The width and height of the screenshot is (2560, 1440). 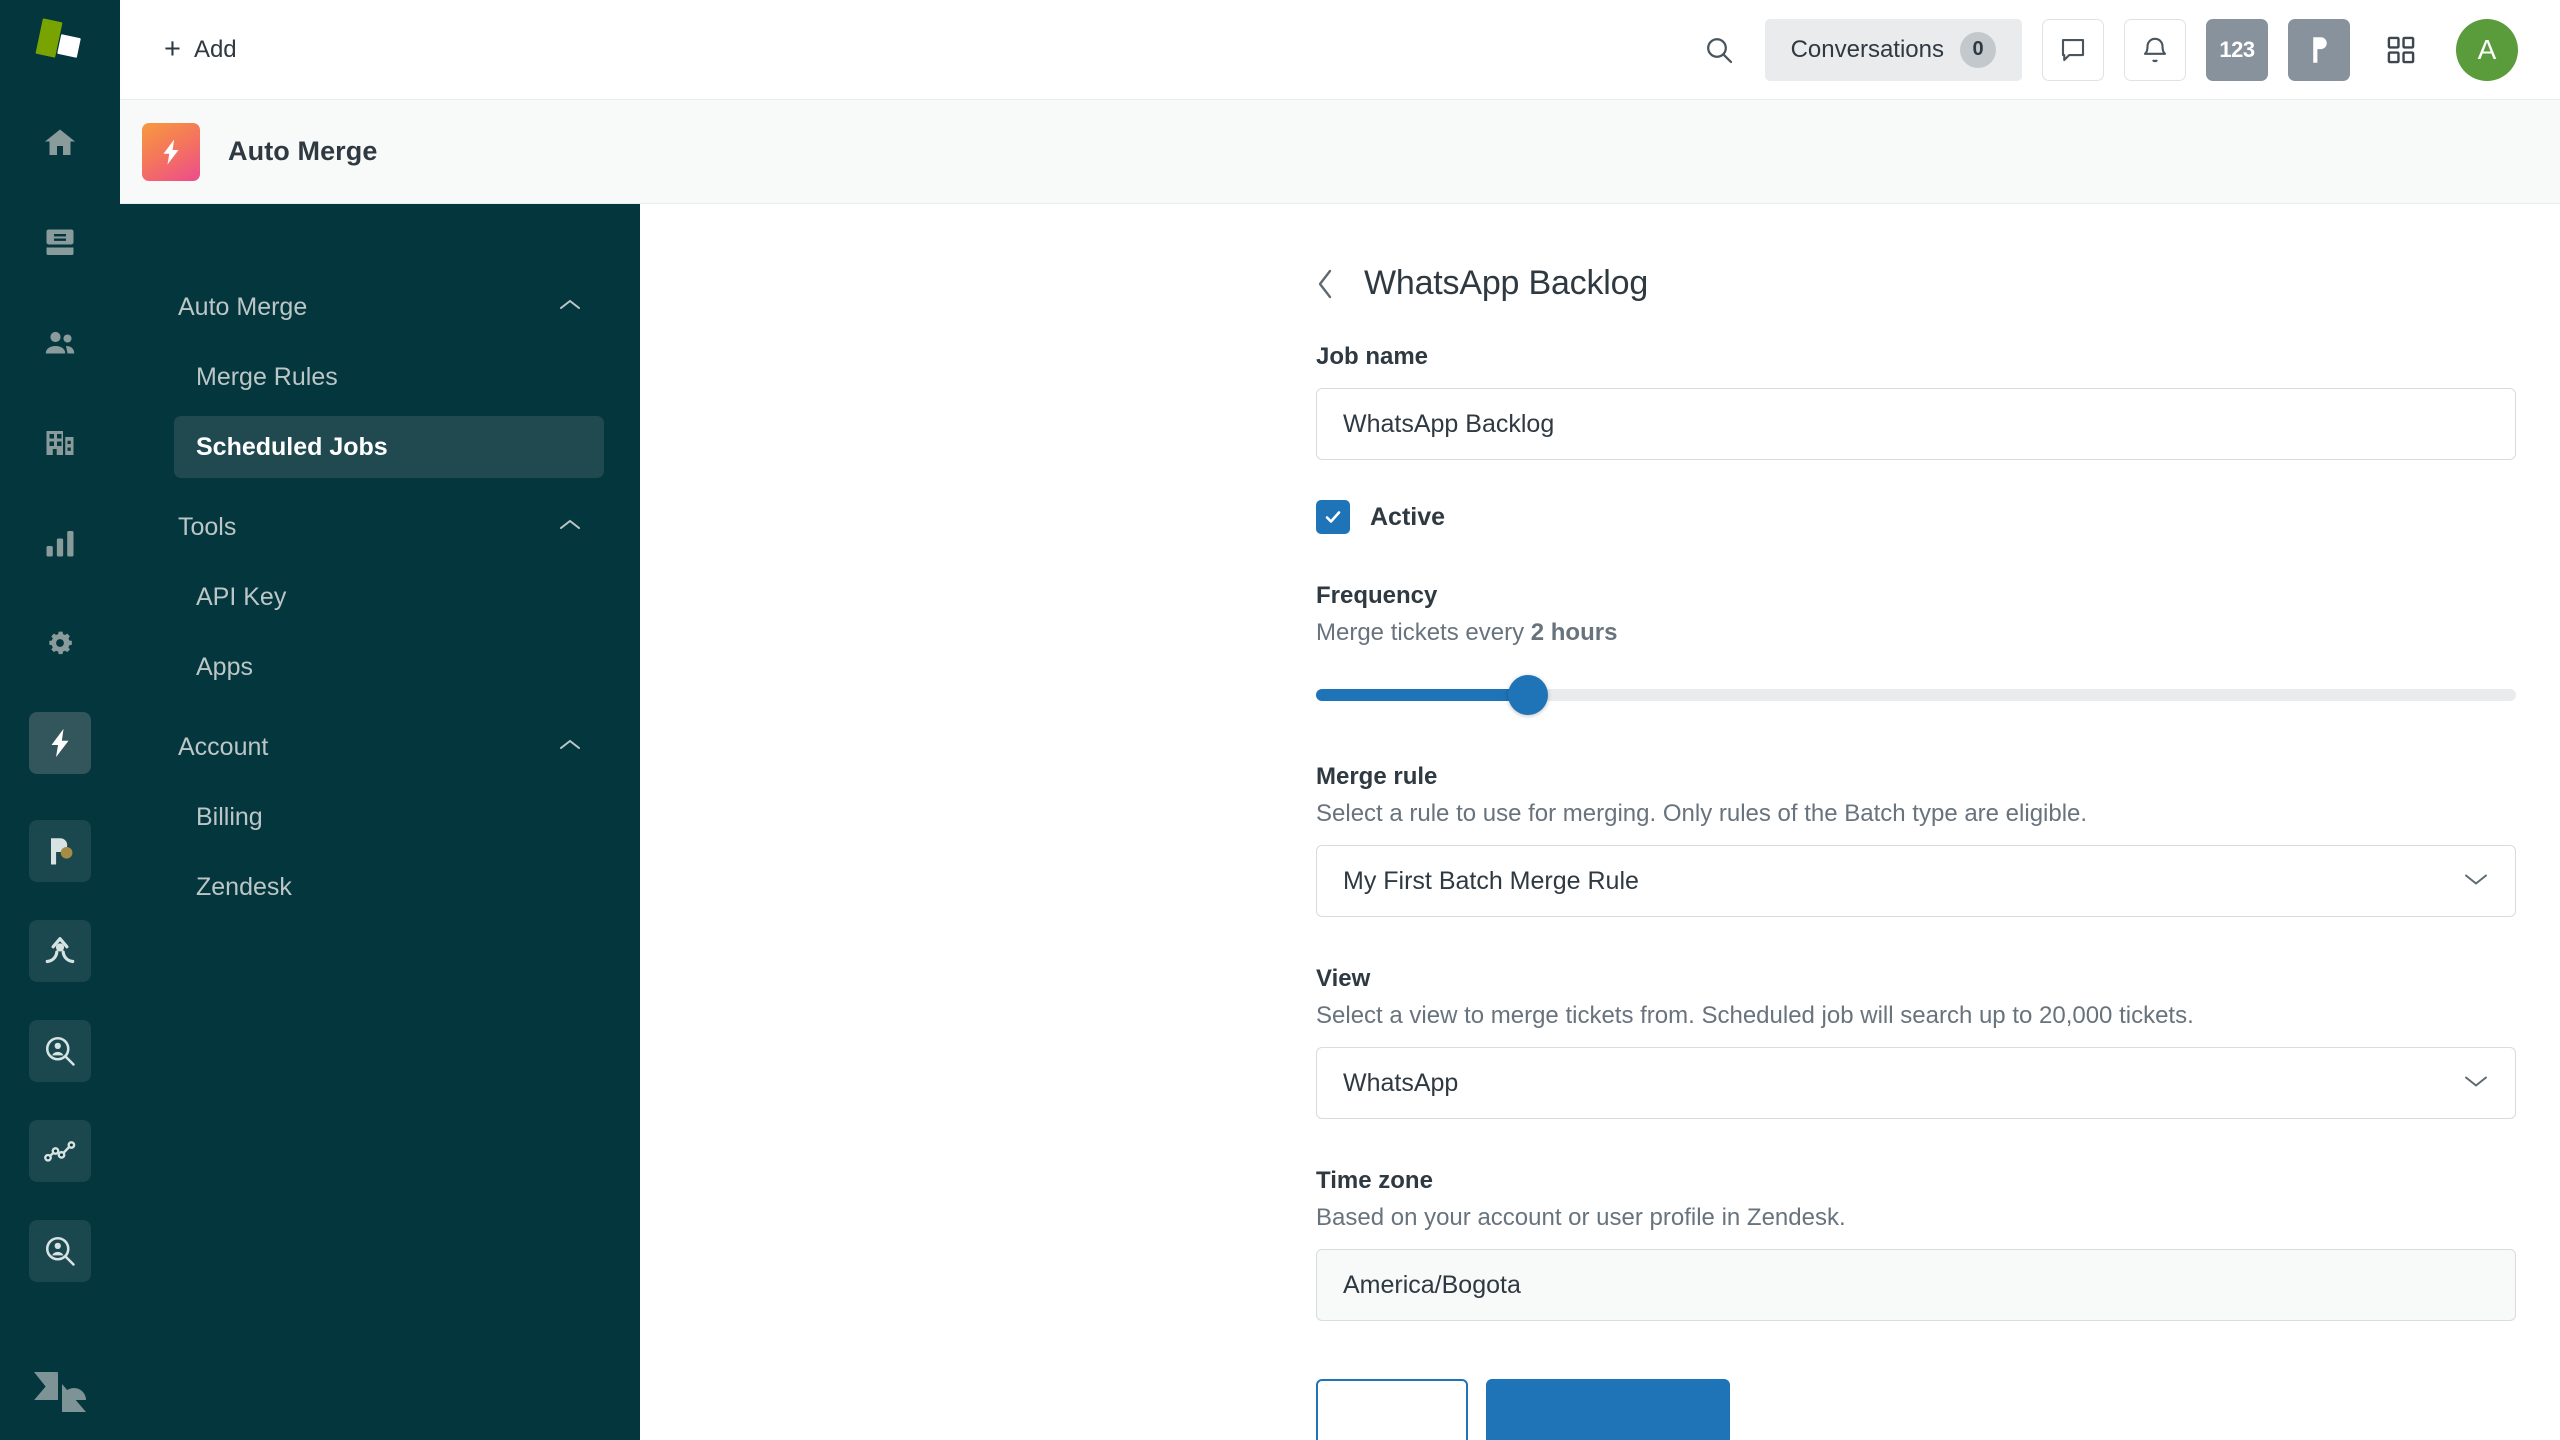 What do you see at coordinates (60, 643) in the screenshot?
I see `admin-gear-icon` at bounding box center [60, 643].